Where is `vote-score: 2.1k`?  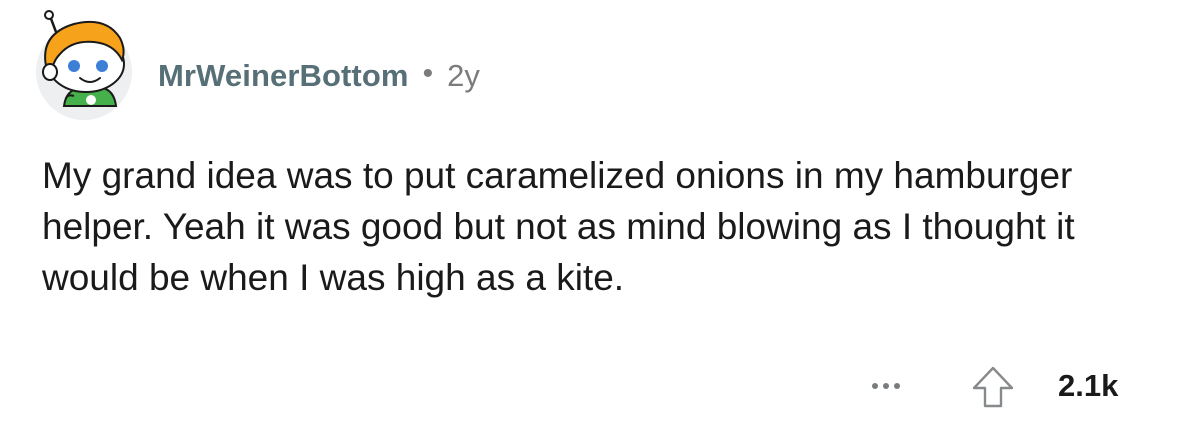 vote-score: 2.1k is located at coordinates (1088, 385).